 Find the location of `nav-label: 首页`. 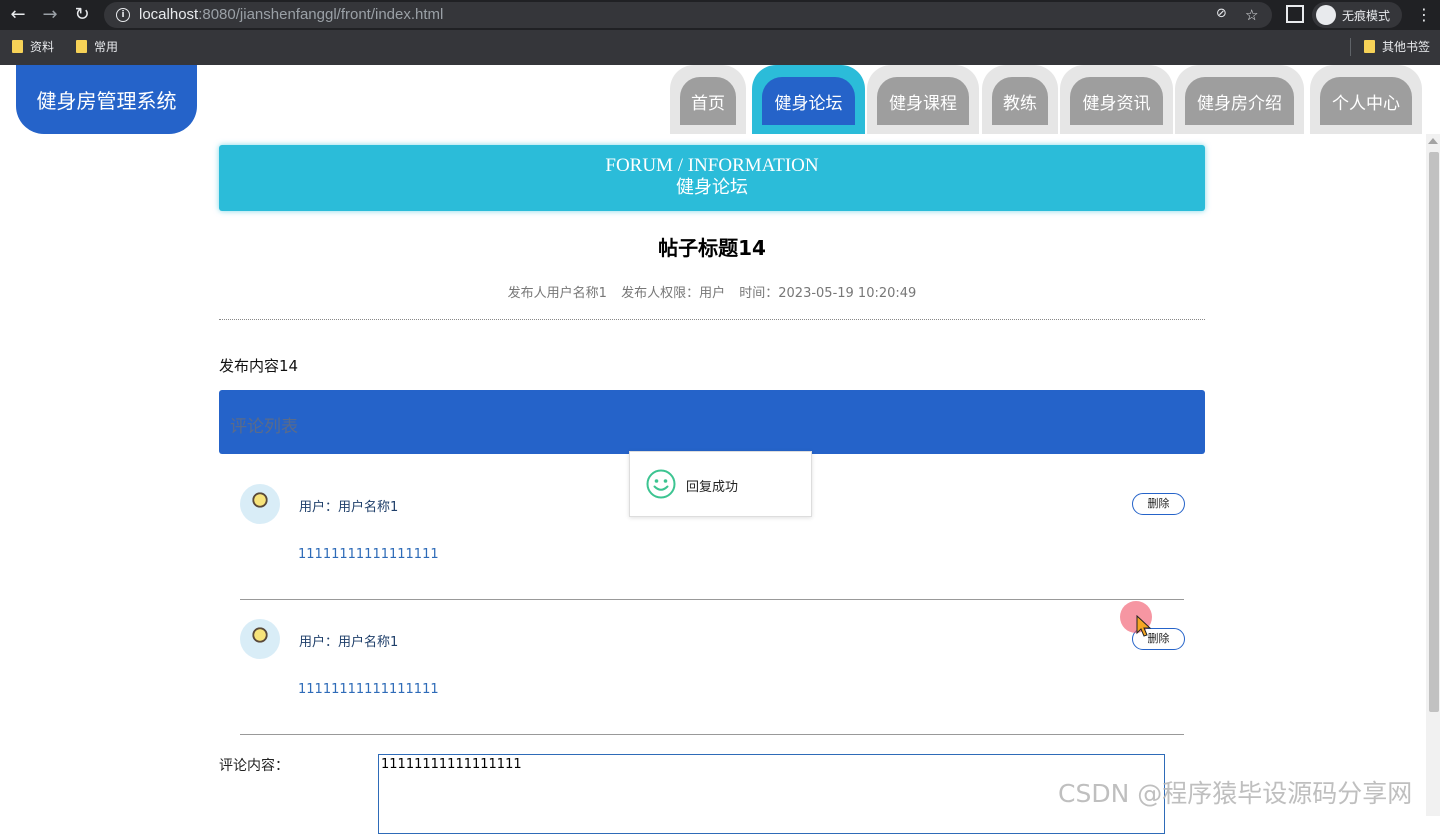

nav-label: 首页 is located at coordinates (708, 101).